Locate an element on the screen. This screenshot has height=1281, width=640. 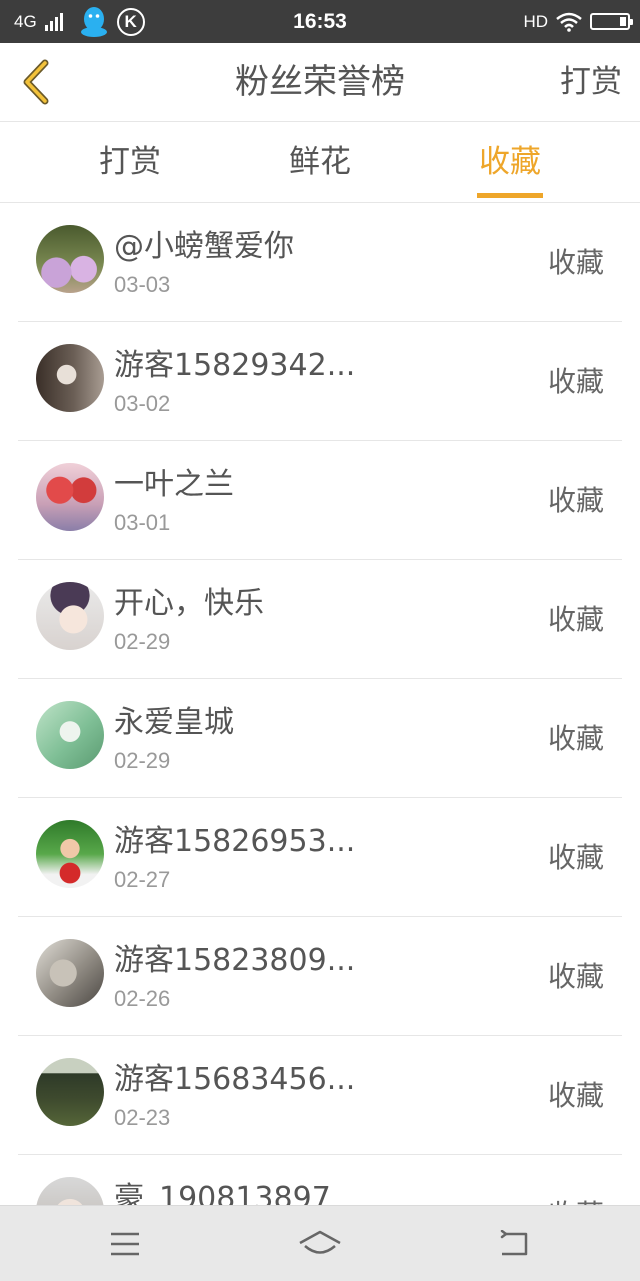
back-icon is located at coordinates (514, 1242).